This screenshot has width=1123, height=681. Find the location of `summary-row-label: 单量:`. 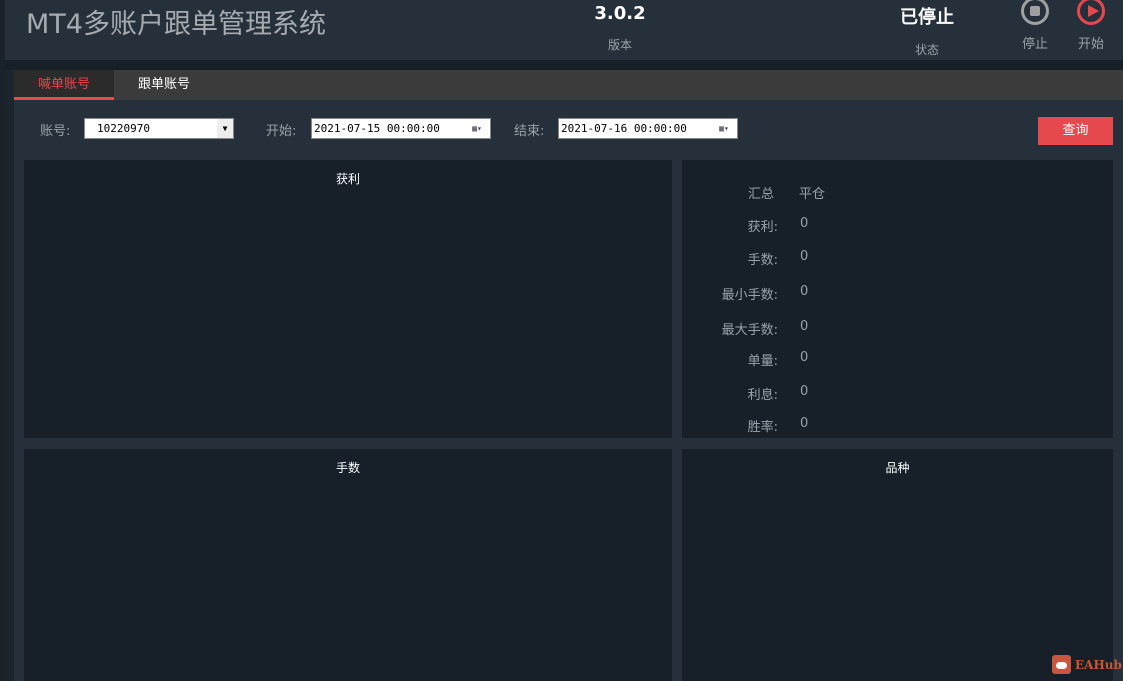

summary-row-label: 单量: is located at coordinates (762, 361).